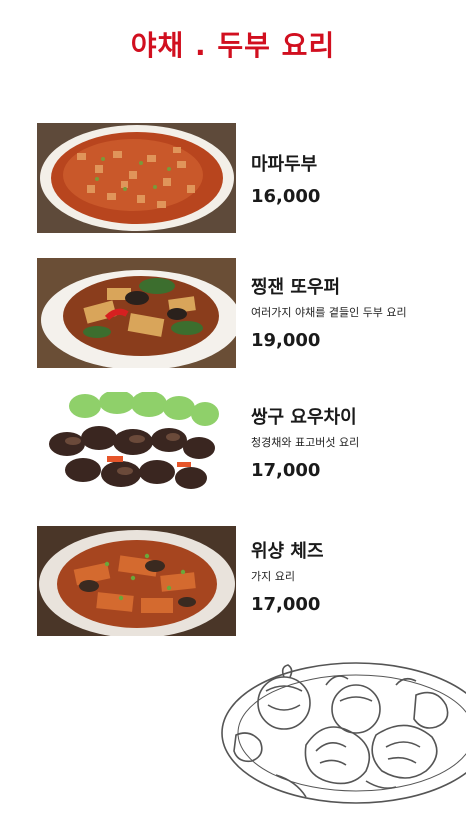  I want to click on eggplant-photo, so click(136, 581).